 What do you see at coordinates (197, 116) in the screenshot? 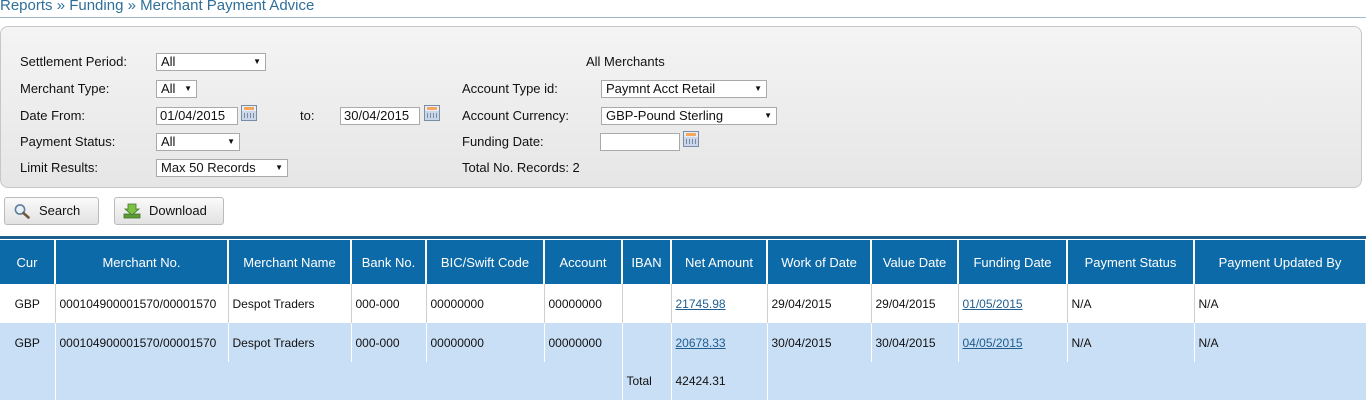
I see `date-from-input: 01/04/2015` at bounding box center [197, 116].